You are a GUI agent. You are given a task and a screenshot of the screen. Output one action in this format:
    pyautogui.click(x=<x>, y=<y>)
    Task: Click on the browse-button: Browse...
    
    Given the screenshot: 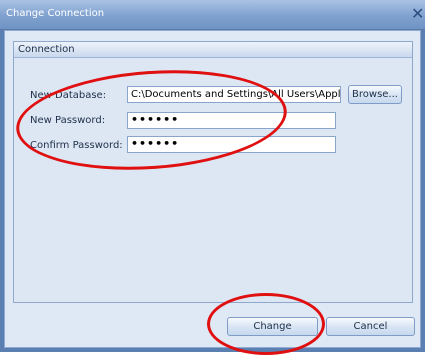 What is the action you would take?
    pyautogui.click(x=375, y=94)
    